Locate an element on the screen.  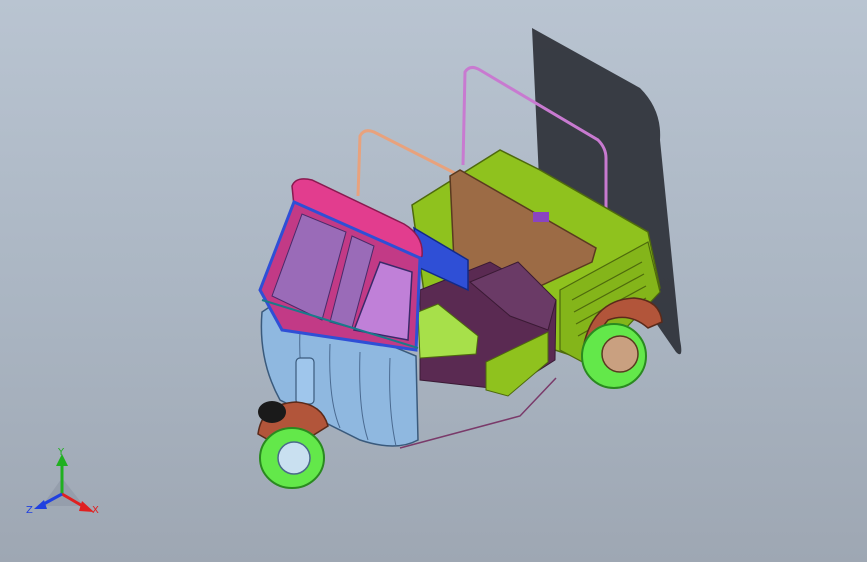
triad-svg is located at coordinates (64, 483).